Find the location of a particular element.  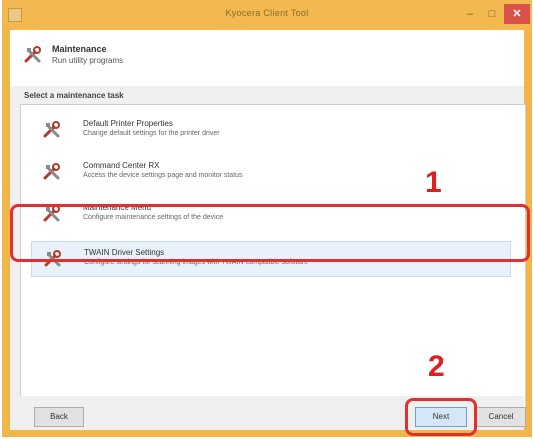

title-bar: Kyocera Client Tool – □ ✕ is located at coordinates (267, 15).